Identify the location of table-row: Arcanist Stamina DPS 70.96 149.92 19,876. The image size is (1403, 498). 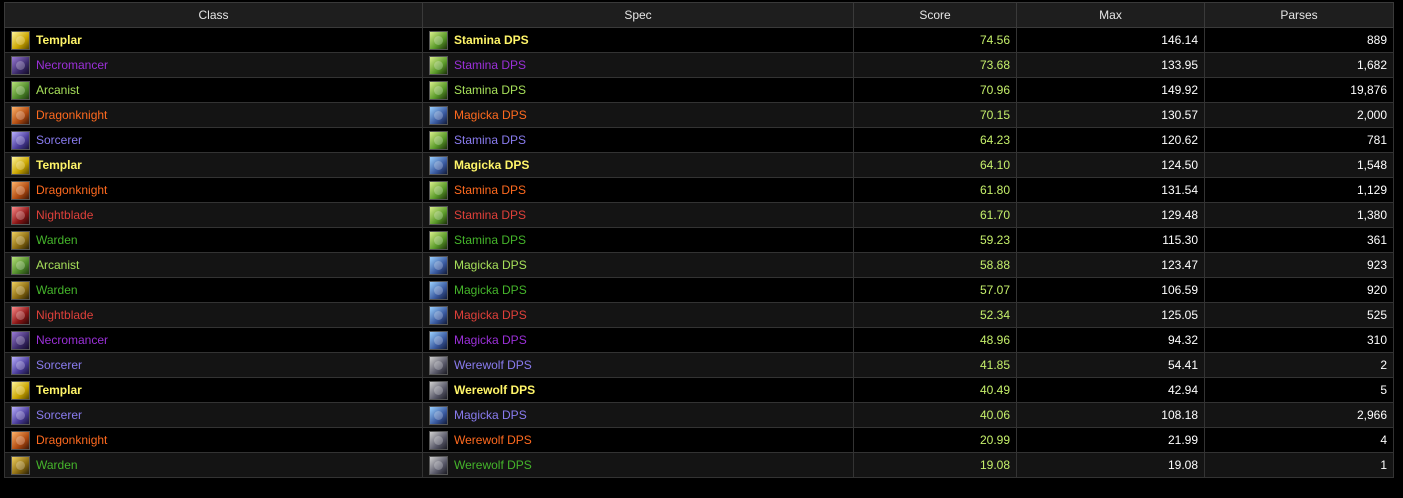
(699, 90).